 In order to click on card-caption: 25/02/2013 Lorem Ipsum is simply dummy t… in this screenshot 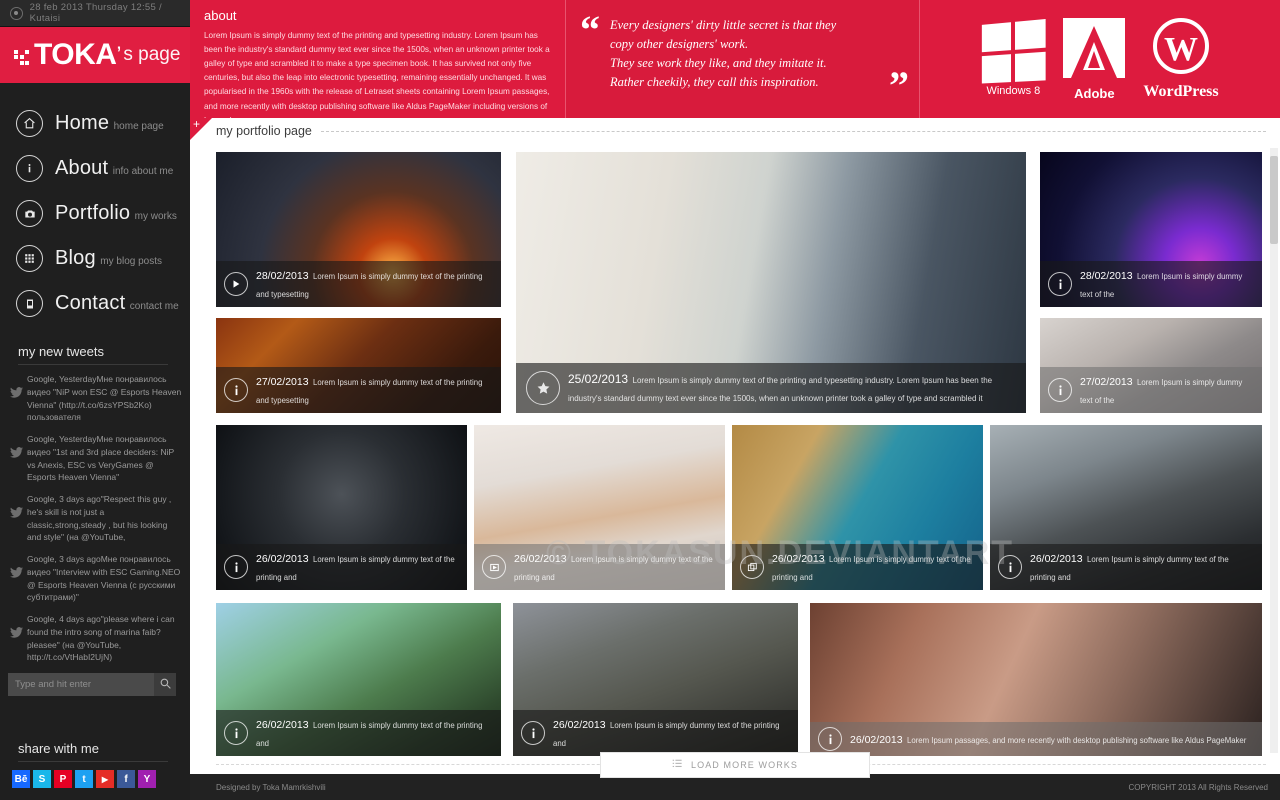, I will do `click(771, 388)`.